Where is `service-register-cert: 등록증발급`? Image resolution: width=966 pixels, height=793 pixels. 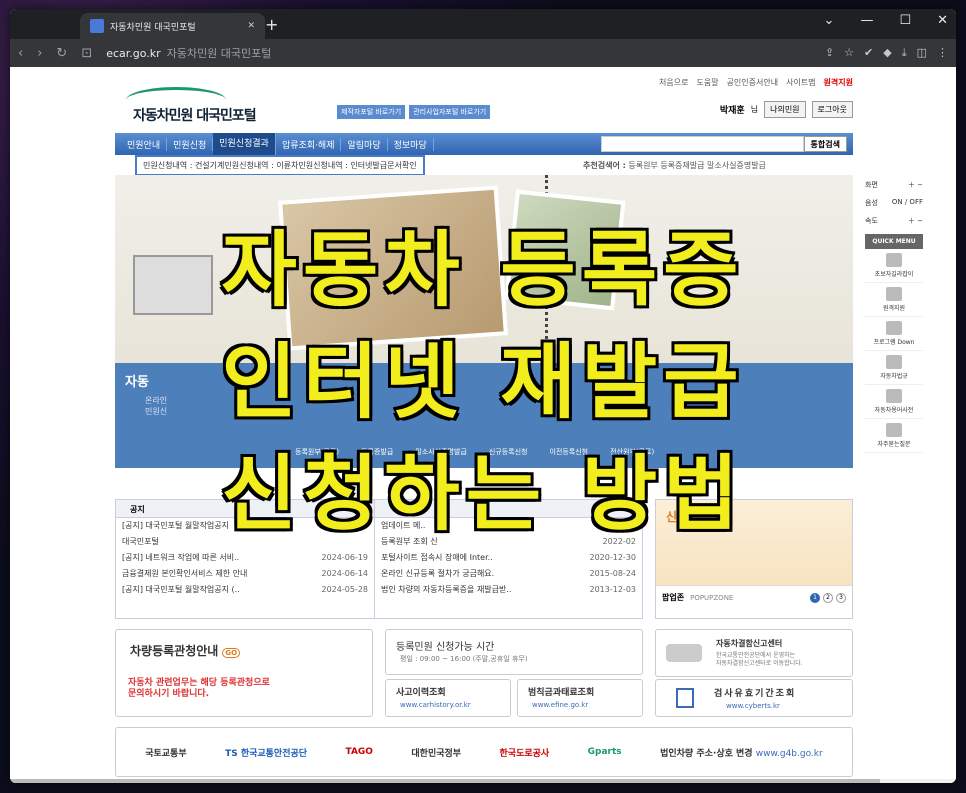
service-register-cert: 등록증발급 is located at coordinates (377, 452).